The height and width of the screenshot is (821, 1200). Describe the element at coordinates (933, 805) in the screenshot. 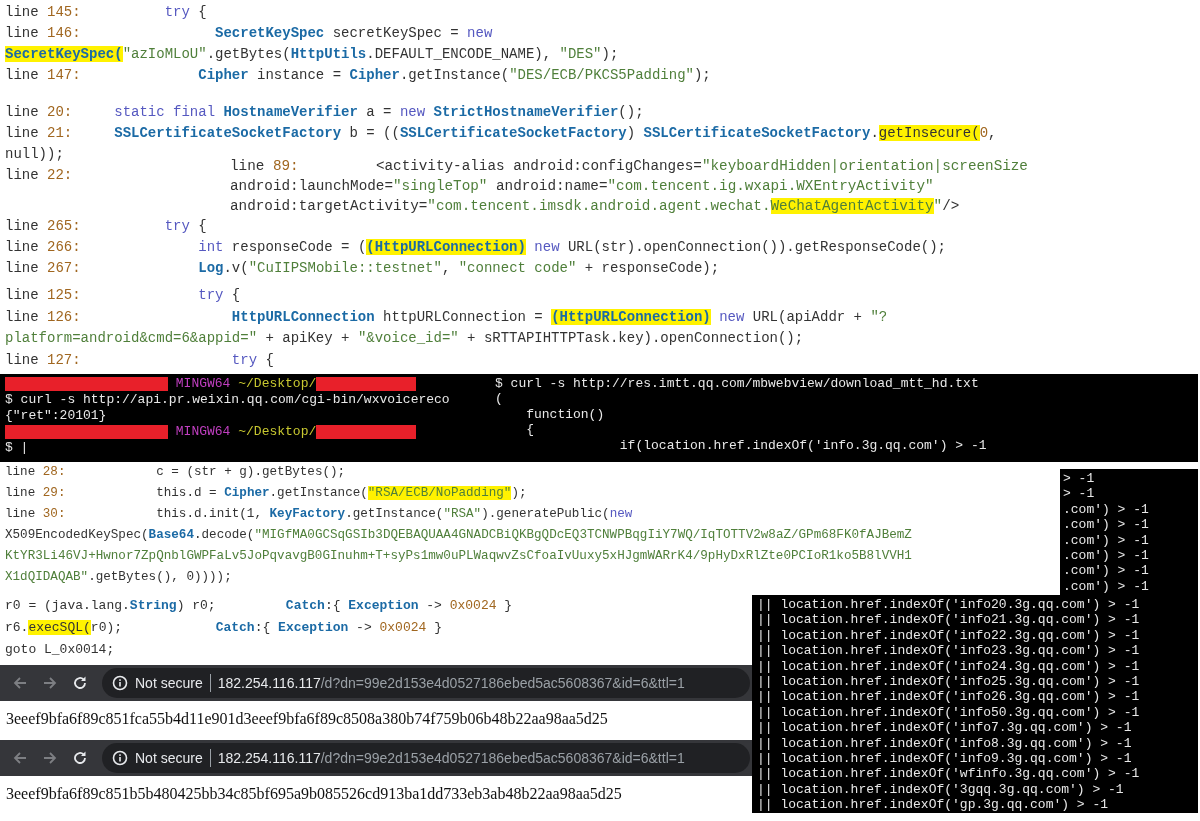

I see `terminal-line: || location.href.indexOf('gp.3g.qq.com') > -1` at that location.